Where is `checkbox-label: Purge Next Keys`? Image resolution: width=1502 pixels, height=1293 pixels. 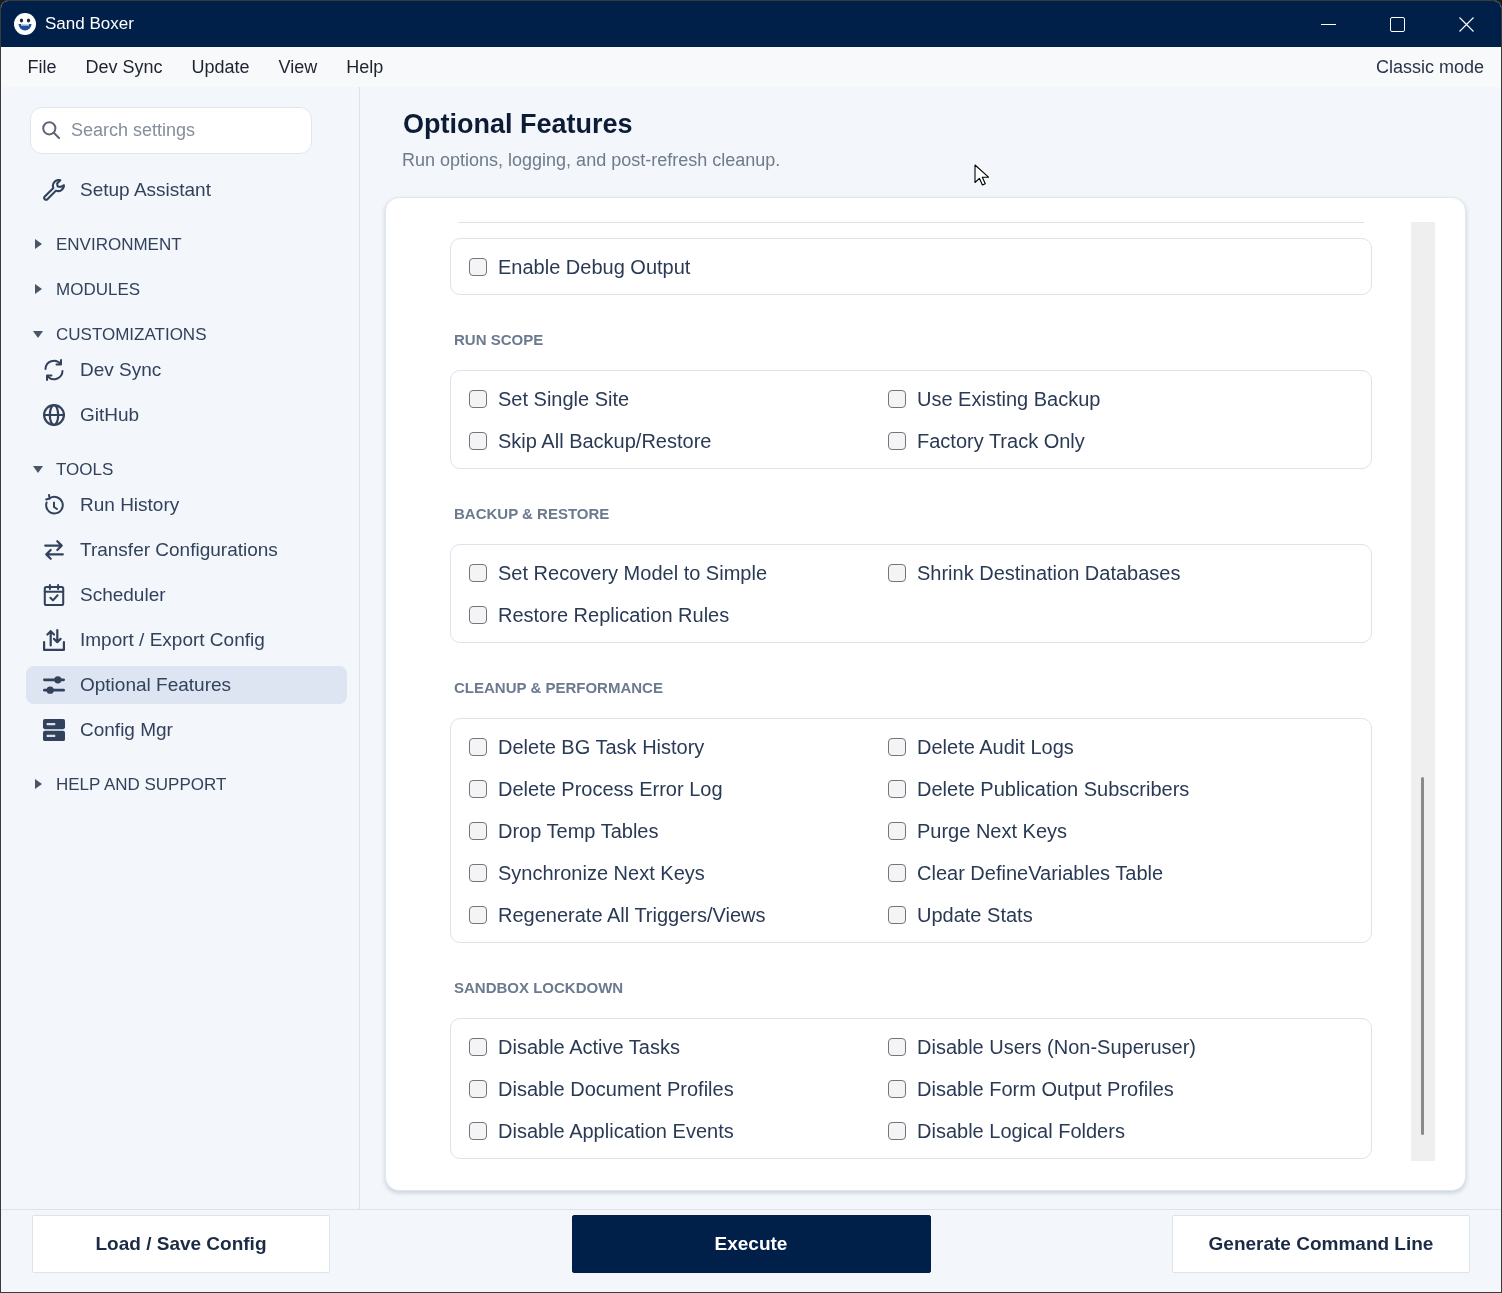
checkbox-label: Purge Next Keys is located at coordinates (992, 831).